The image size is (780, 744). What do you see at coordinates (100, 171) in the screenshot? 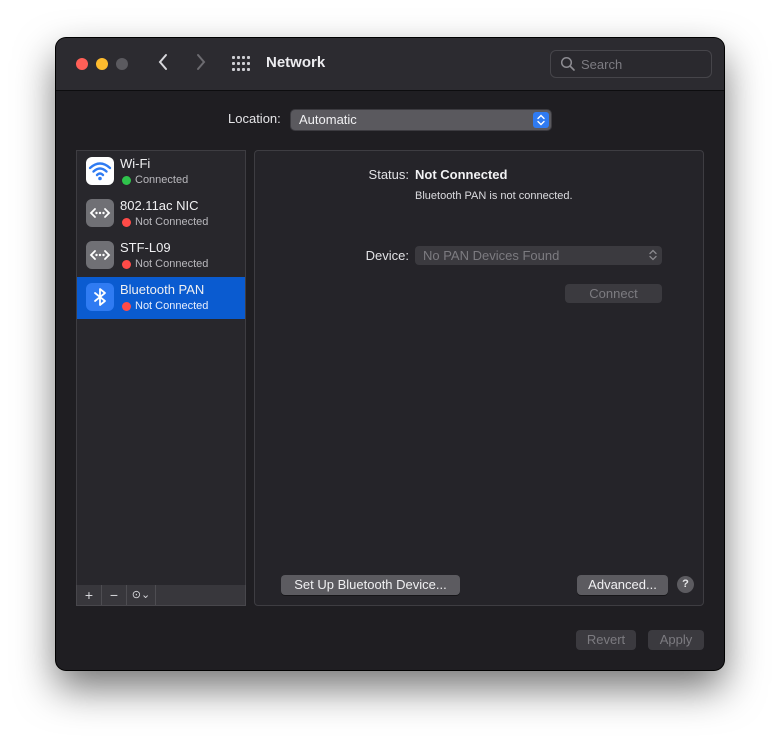
I see `wifi-icon` at bounding box center [100, 171].